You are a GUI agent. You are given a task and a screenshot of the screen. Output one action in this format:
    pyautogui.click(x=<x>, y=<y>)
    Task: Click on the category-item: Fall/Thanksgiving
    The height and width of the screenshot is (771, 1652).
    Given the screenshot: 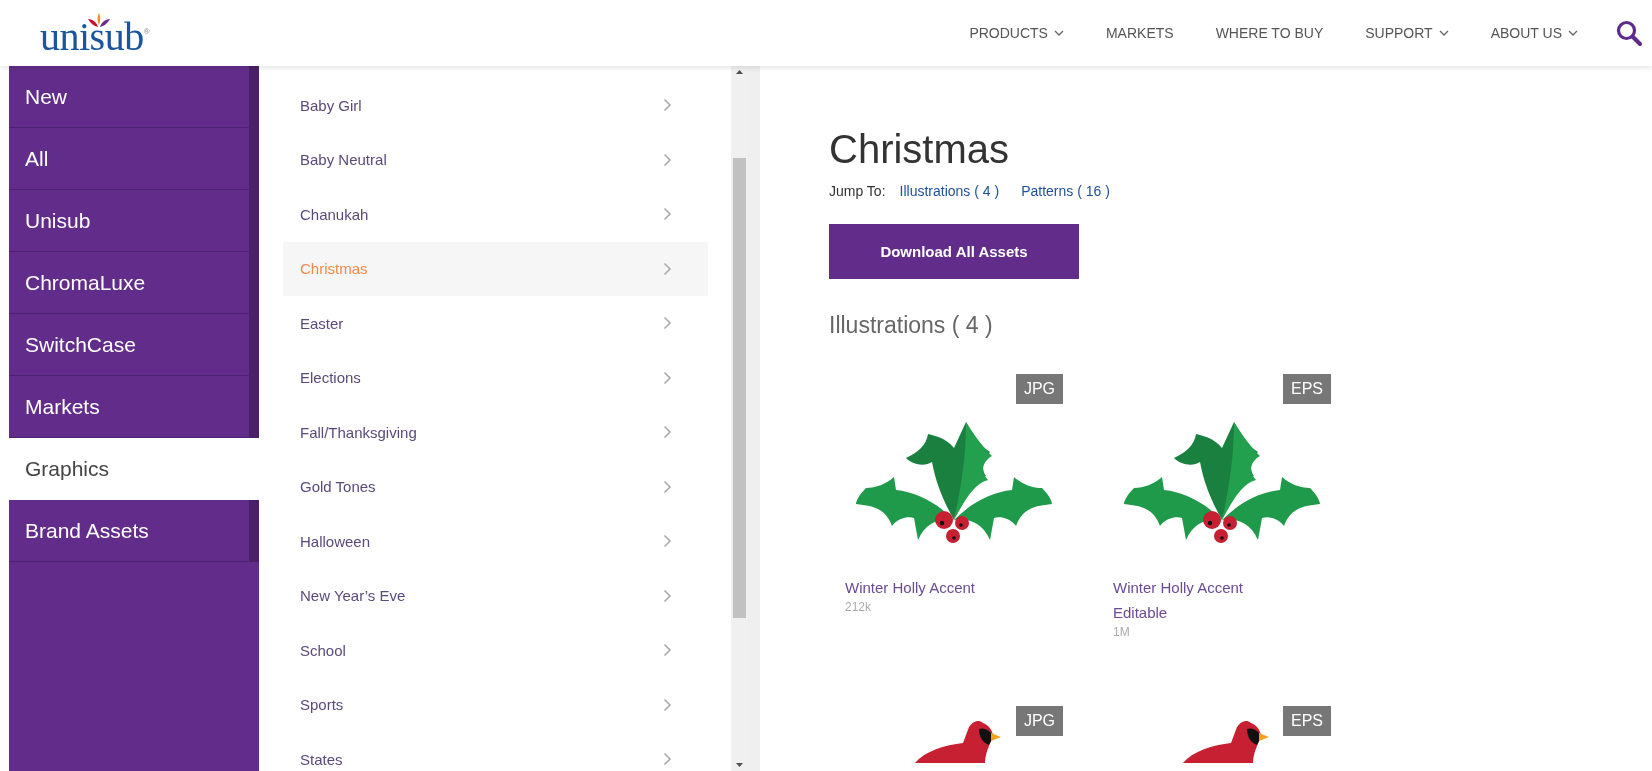 What is the action you would take?
    pyautogui.click(x=495, y=432)
    